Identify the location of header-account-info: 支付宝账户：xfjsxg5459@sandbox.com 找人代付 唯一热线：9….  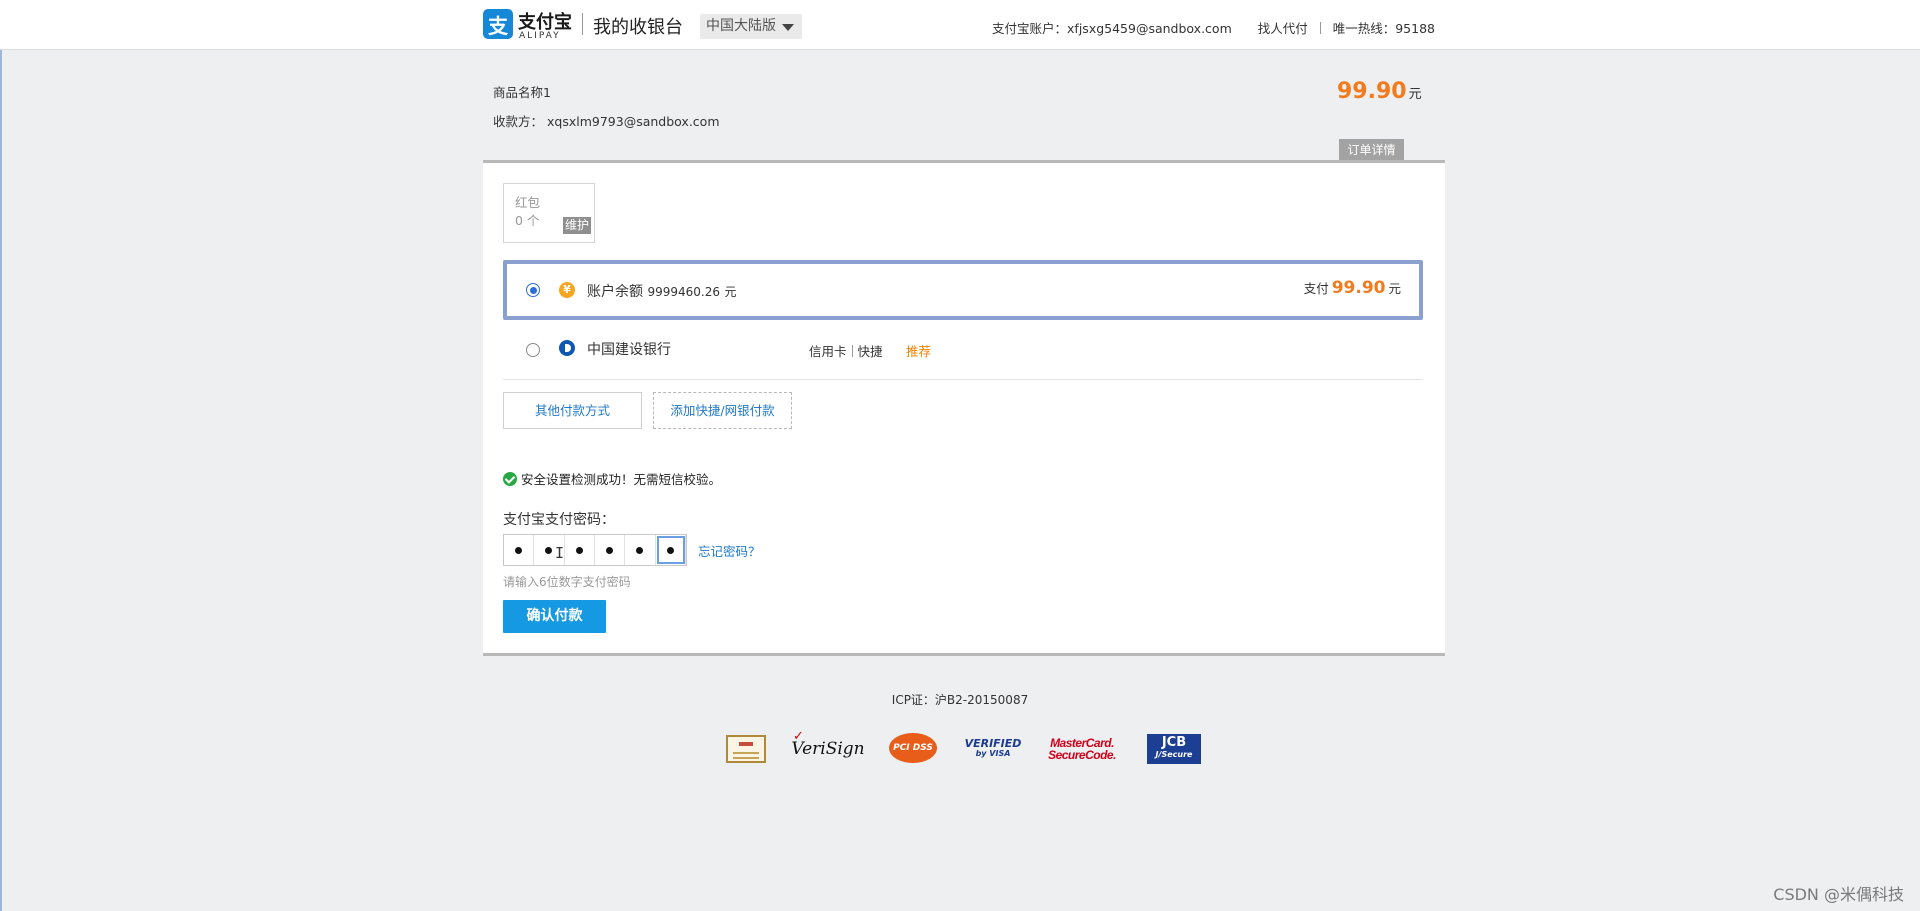
(1213, 27).